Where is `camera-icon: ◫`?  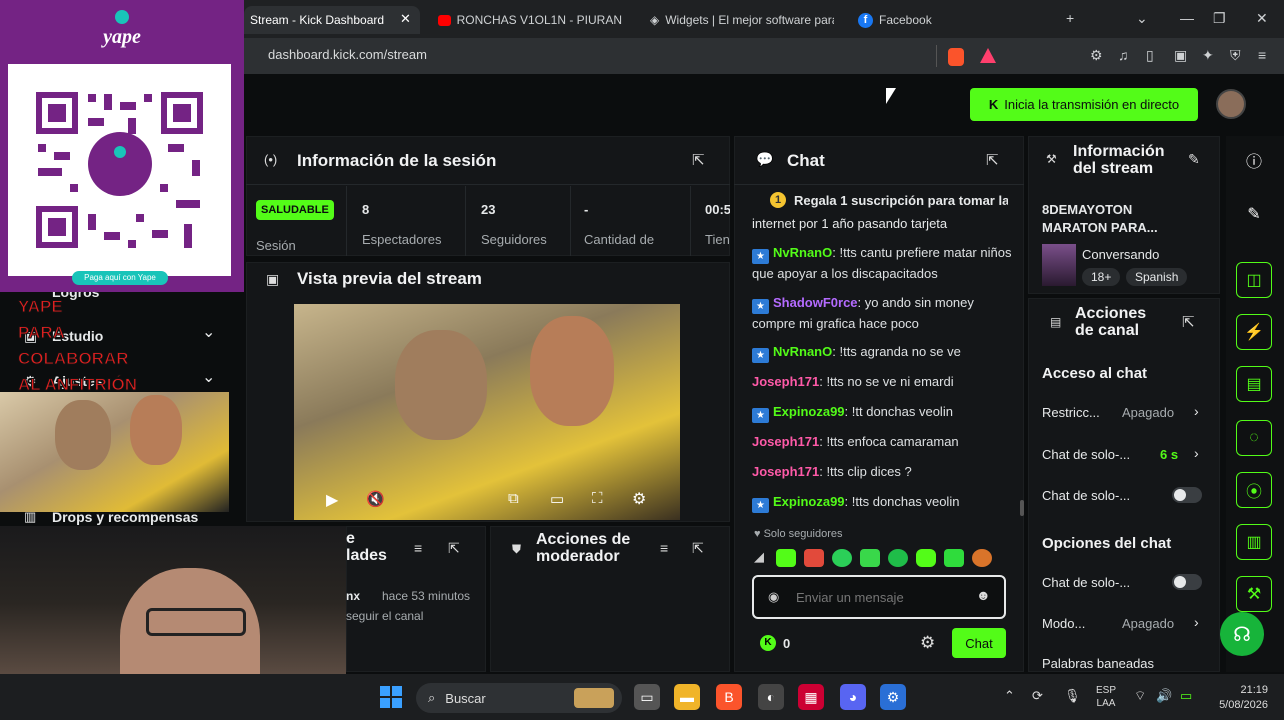
camera-icon: ◫ is located at coordinates (1254, 280).